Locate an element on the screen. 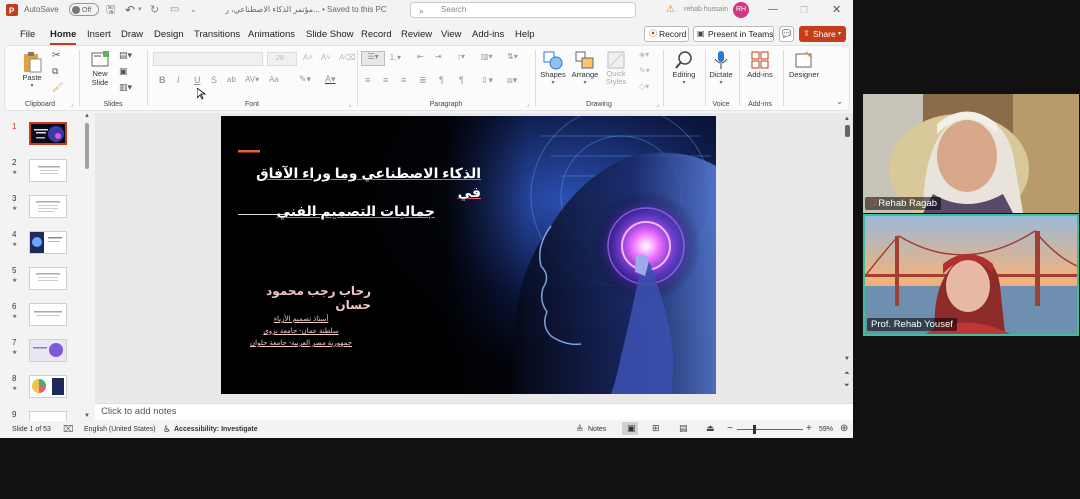 The width and height of the screenshot is (1080, 499). tab-draw: Draw is located at coordinates (132, 34).